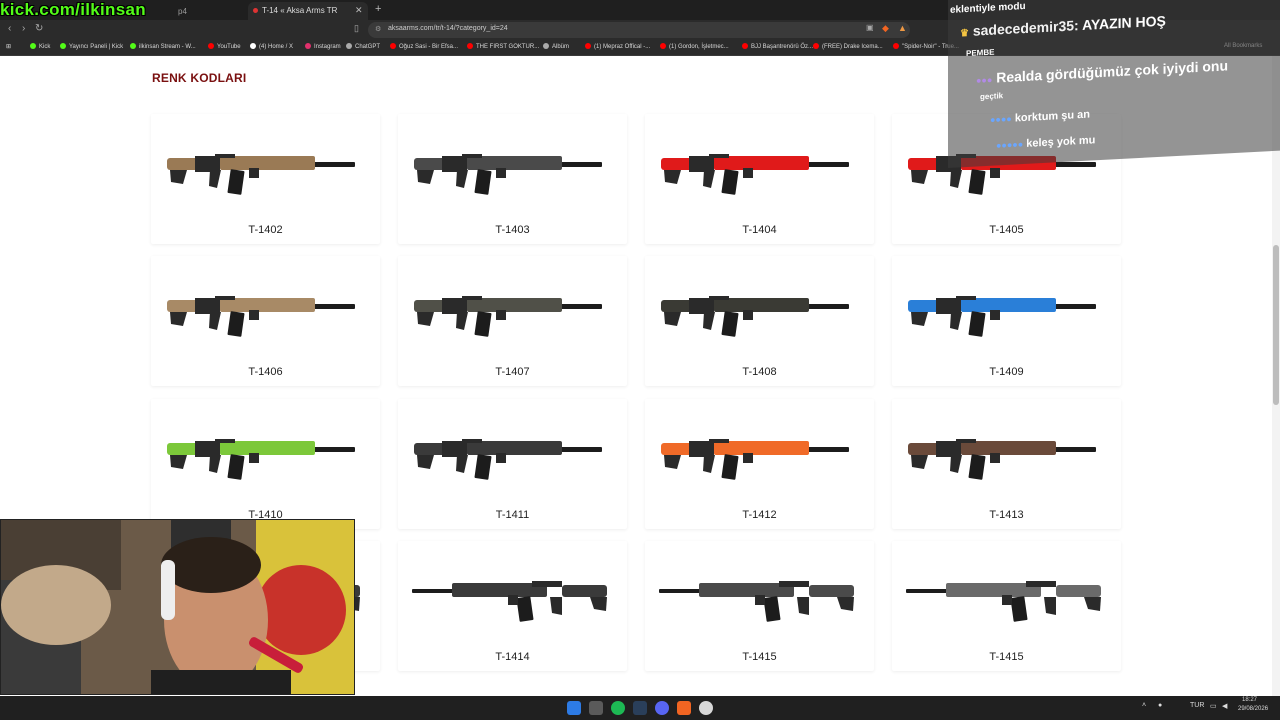 This screenshot has width=1280, height=720. What do you see at coordinates (980, 53) in the screenshot?
I see `chat-message: PEMBE` at bounding box center [980, 53].